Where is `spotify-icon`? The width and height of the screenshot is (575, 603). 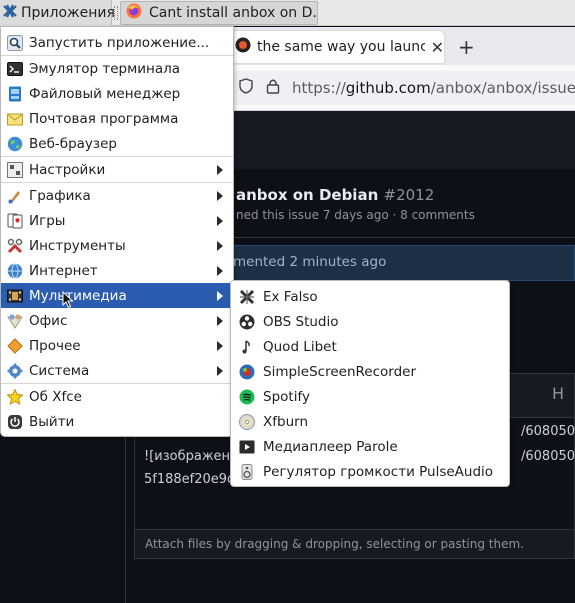
spotify-icon is located at coordinates (247, 397).